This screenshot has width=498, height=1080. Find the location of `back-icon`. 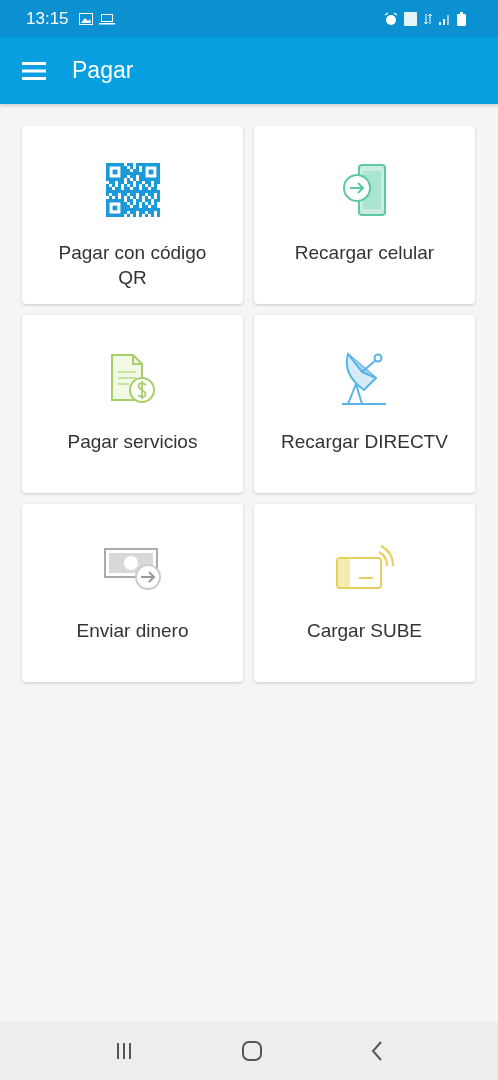

back-icon is located at coordinates (377, 1051).